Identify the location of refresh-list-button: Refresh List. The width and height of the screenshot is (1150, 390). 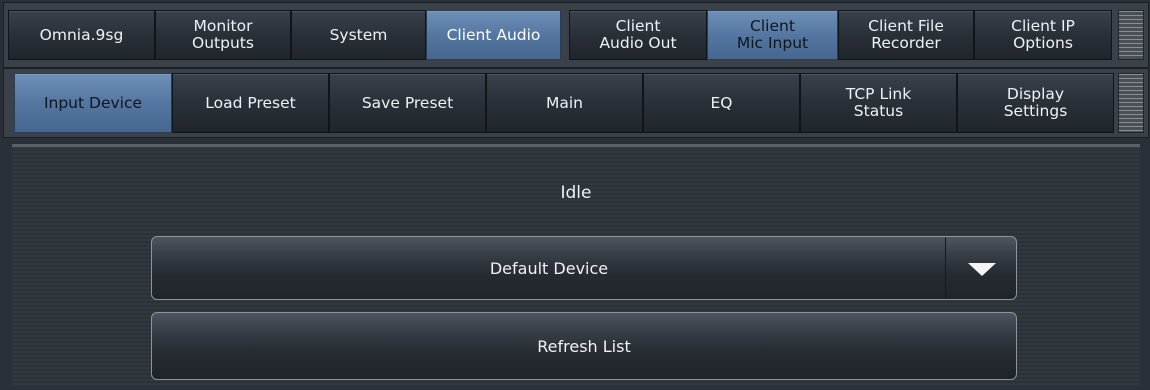
(584, 346).